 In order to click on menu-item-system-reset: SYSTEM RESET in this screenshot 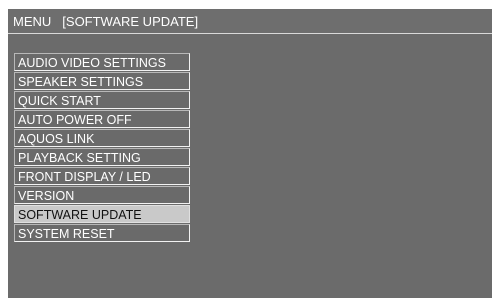, I will do `click(102, 233)`.